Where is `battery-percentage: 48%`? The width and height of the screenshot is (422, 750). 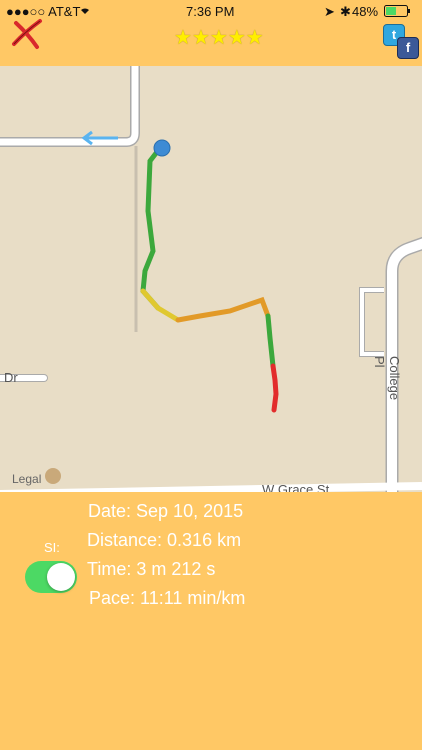 battery-percentage: 48% is located at coordinates (365, 11).